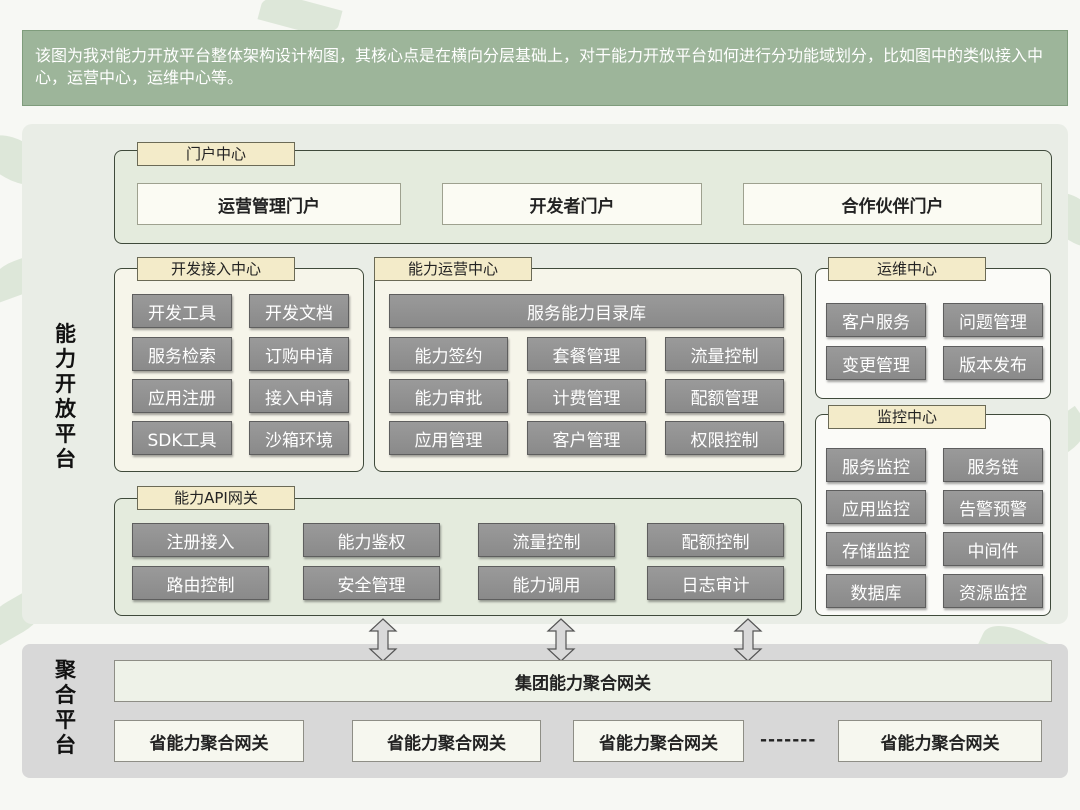 This screenshot has height=810, width=1080. Describe the element at coordinates (65, 359) in the screenshot. I see `platform-label-char: 力` at that location.